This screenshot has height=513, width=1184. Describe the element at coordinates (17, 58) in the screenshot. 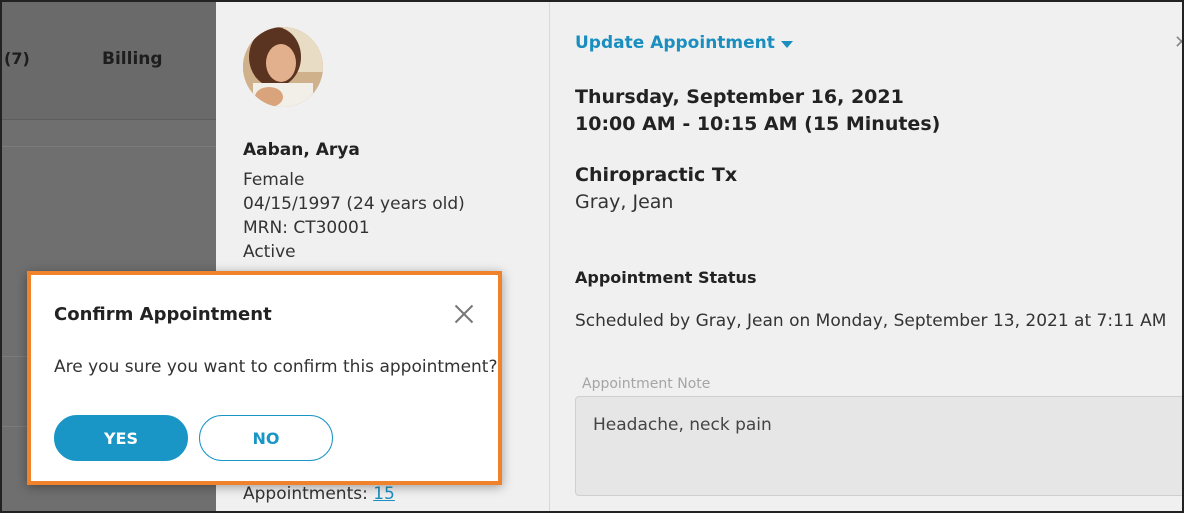

I see `background-count: (7)` at that location.